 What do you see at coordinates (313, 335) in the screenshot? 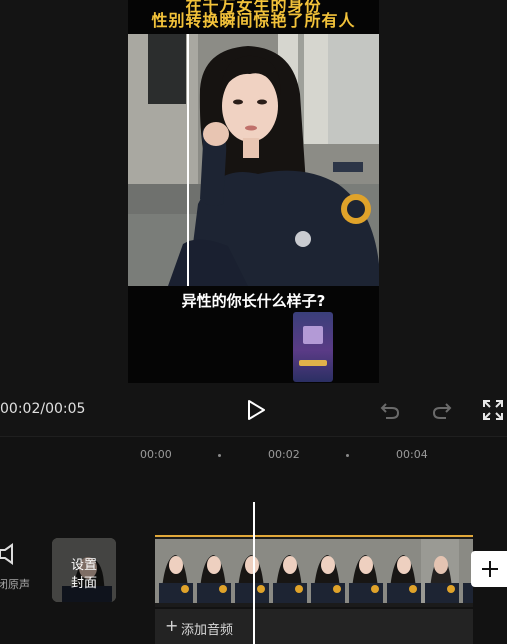
I see `sticker-inner` at bounding box center [313, 335].